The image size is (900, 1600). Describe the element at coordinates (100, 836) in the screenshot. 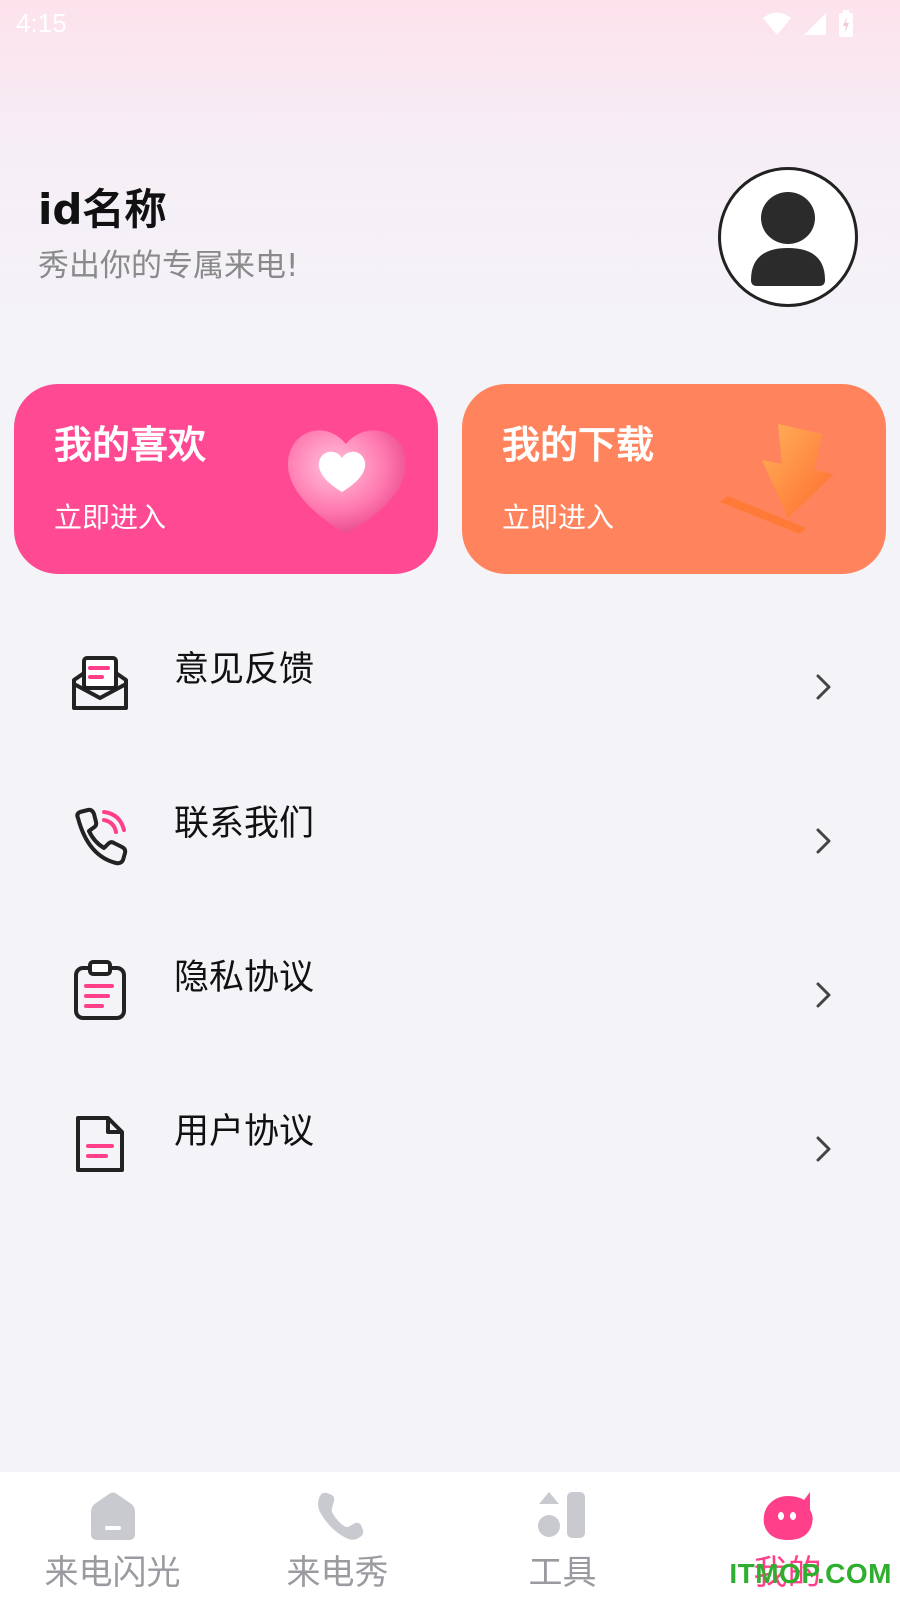

I see `phone-call-icon` at that location.